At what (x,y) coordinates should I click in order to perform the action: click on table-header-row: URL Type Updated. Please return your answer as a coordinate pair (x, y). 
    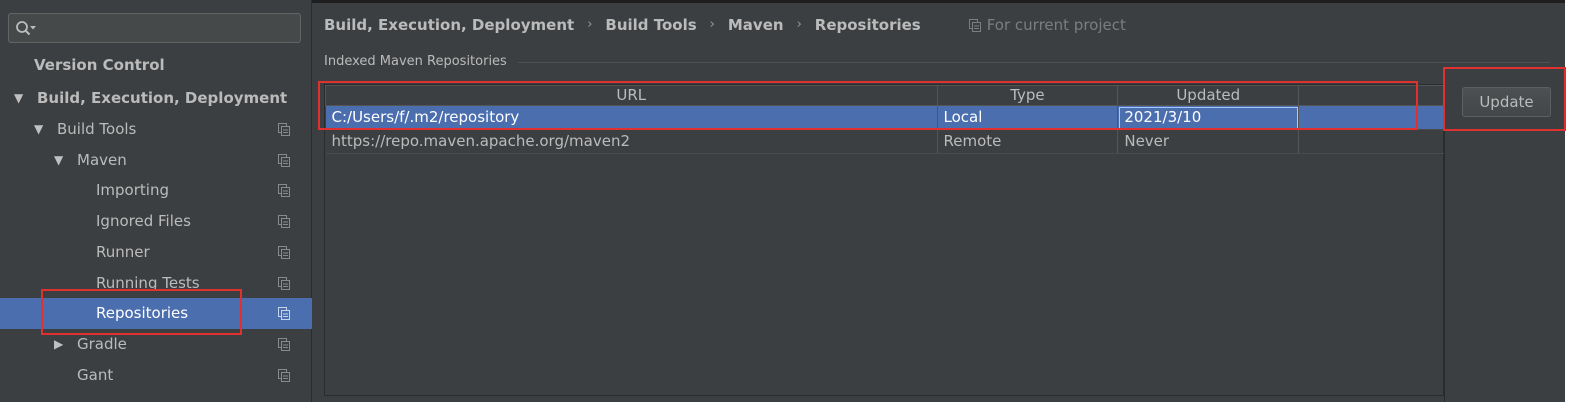
    Looking at the image, I should click on (885, 95).